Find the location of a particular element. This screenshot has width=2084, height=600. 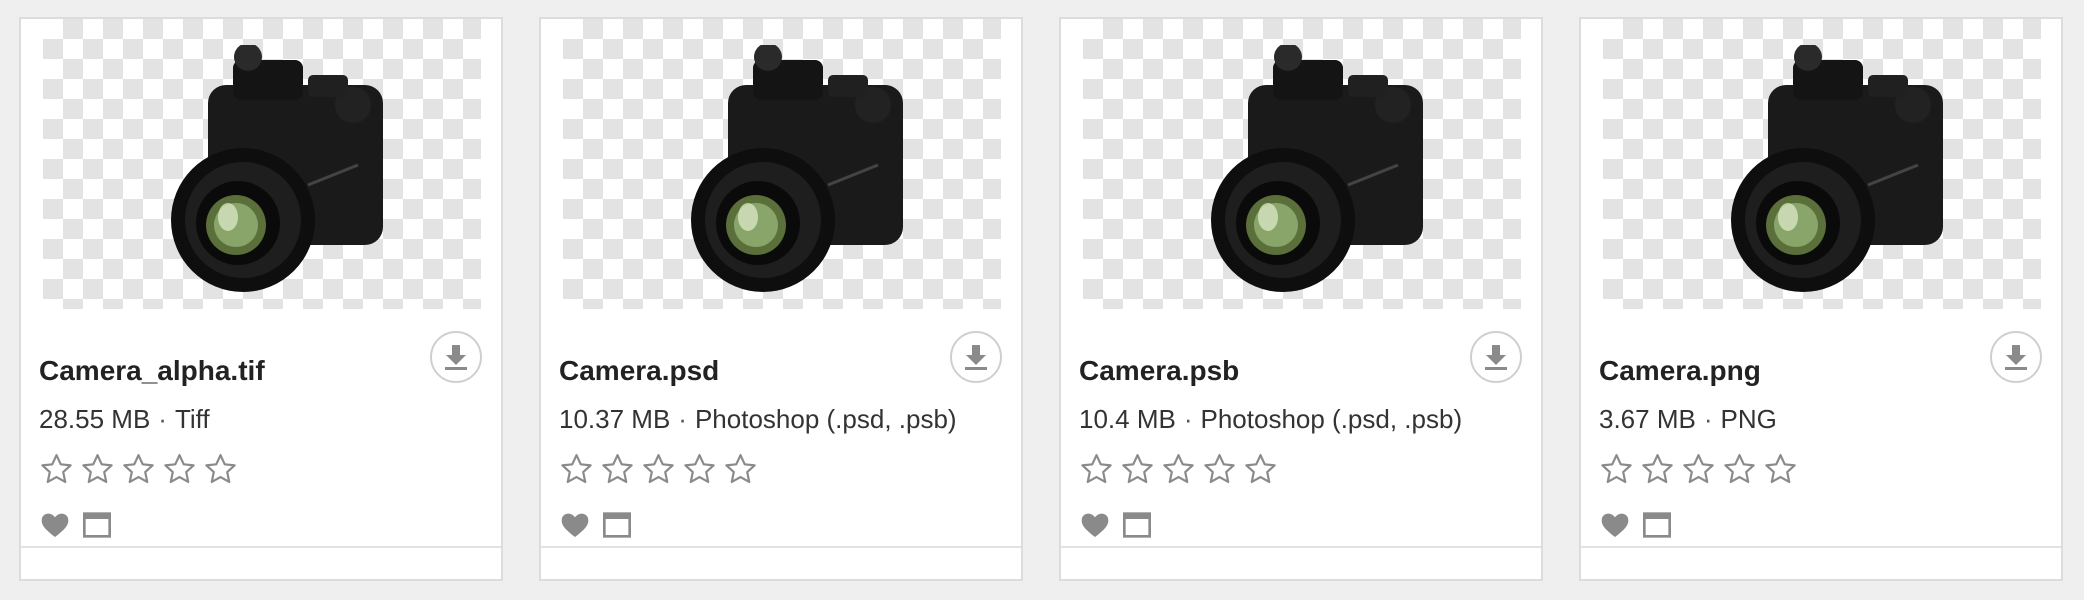

file-size: 28.55 MB is located at coordinates (95, 419).